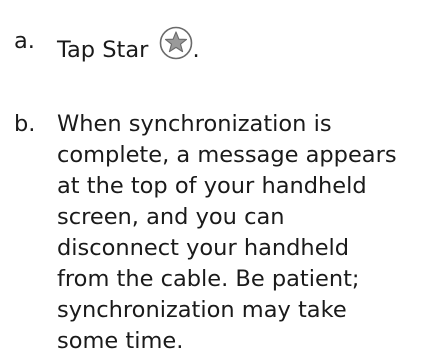 The width and height of the screenshot is (429, 357). Describe the element at coordinates (208, 279) in the screenshot. I see `step-text-line: from the cable. Be patient;` at that location.